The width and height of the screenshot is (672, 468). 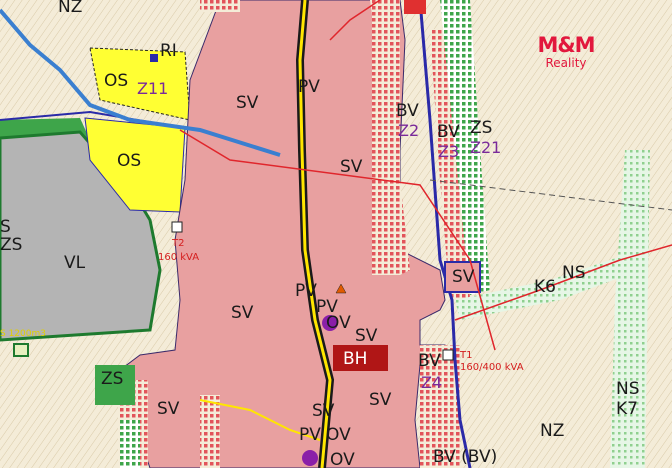 I want to click on label-zs-z21: ZS, so click(x=481, y=128).